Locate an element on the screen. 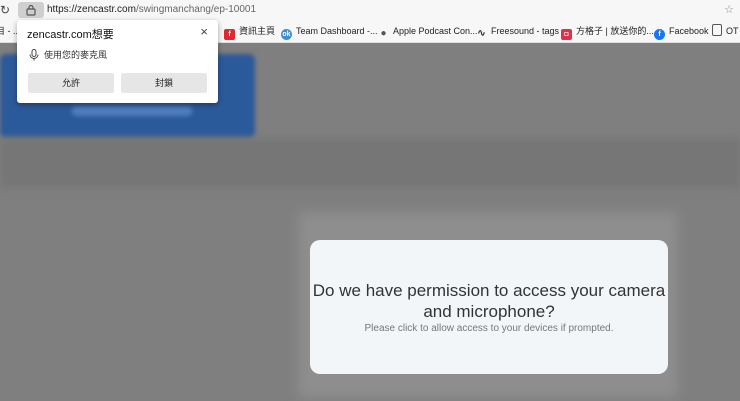 The width and height of the screenshot is (740, 401). banner-text-placeholder is located at coordinates (132, 111).